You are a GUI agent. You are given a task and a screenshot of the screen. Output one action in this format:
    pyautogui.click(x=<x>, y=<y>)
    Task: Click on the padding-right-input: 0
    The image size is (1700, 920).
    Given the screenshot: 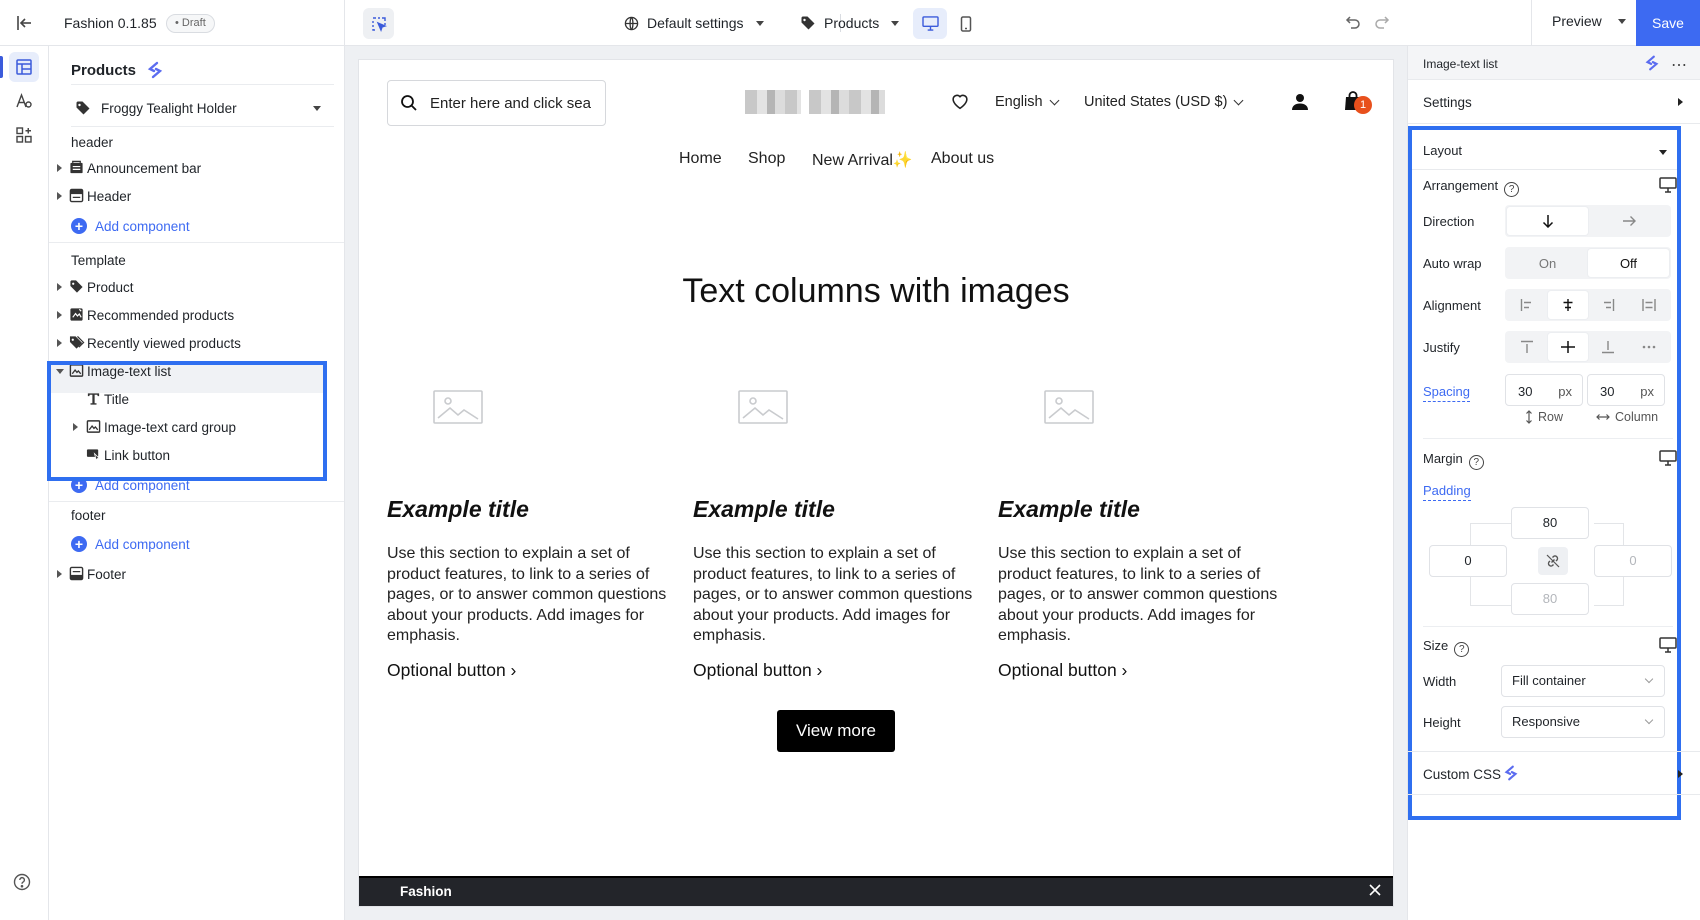 What is the action you would take?
    pyautogui.click(x=1633, y=561)
    